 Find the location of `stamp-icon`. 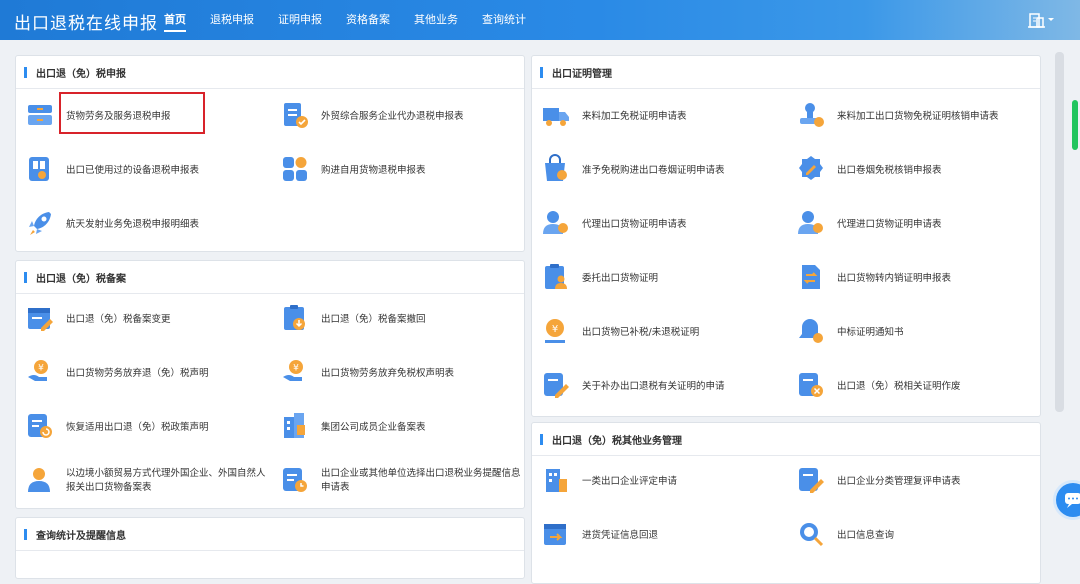

stamp-icon is located at coordinates (812, 115).